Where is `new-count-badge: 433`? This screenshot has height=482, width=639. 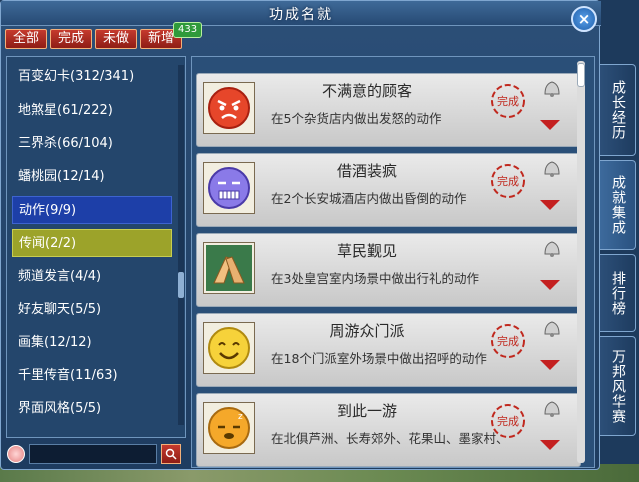
new-count-badge: 433 is located at coordinates (188, 30).